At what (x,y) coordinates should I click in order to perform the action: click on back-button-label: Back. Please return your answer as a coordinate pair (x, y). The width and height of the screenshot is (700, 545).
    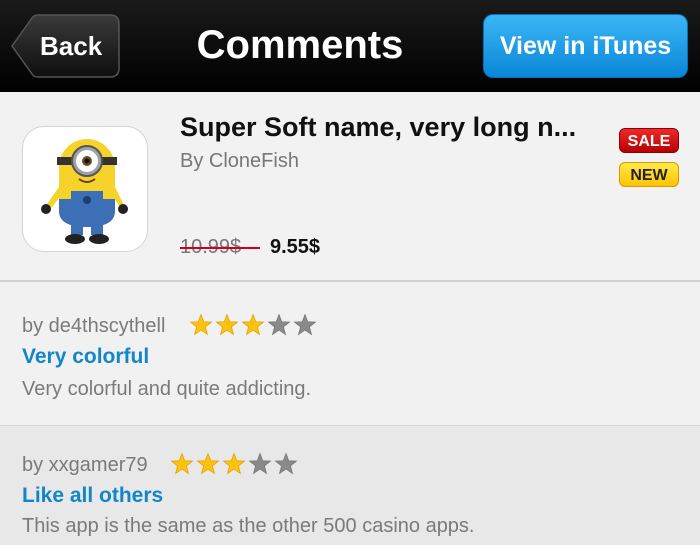
    Looking at the image, I should click on (71, 46).